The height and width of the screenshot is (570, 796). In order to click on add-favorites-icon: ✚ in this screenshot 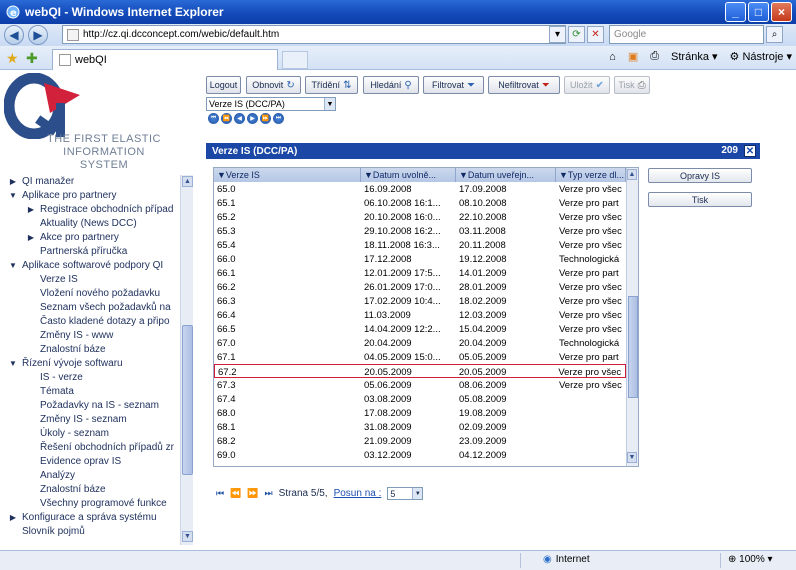, I will do `click(32, 58)`.